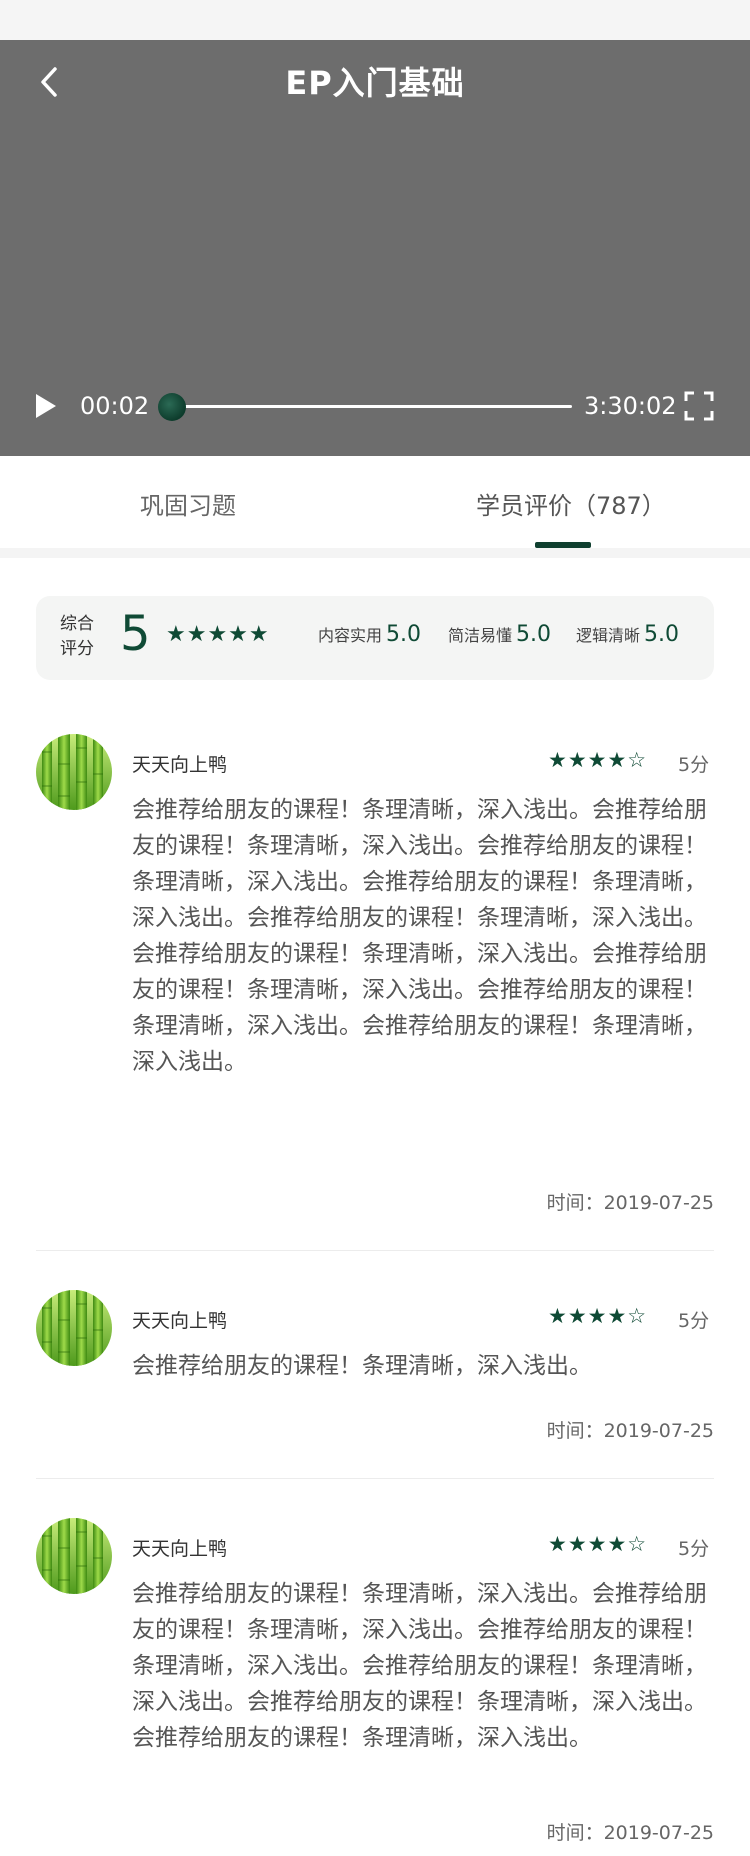 The image size is (750, 1856). What do you see at coordinates (480, 635) in the screenshot?
I see `sub-rating-name: 简洁易懂` at bounding box center [480, 635].